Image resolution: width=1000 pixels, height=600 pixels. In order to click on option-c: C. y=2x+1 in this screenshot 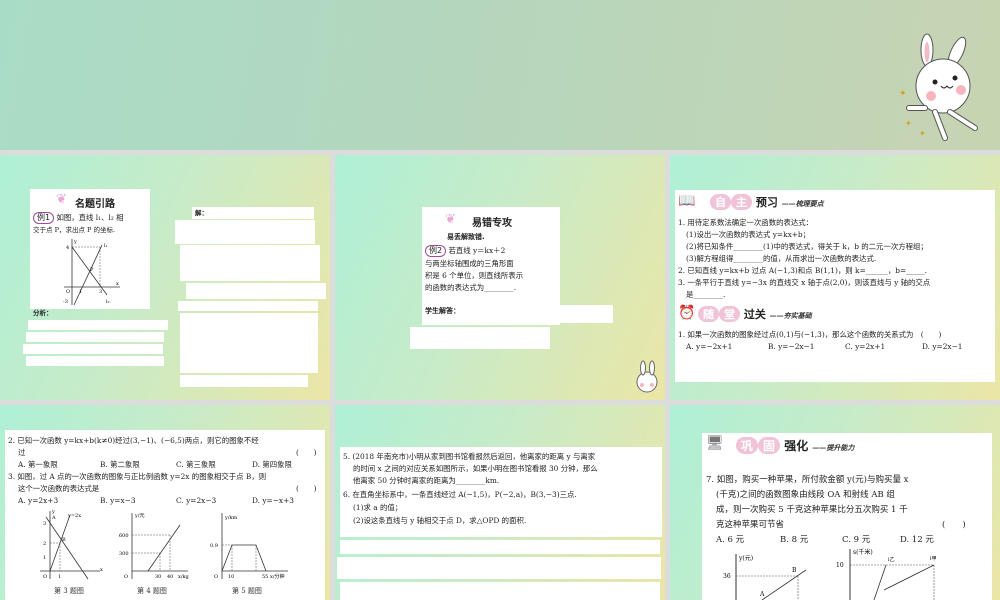, I will do `click(865, 347)`.